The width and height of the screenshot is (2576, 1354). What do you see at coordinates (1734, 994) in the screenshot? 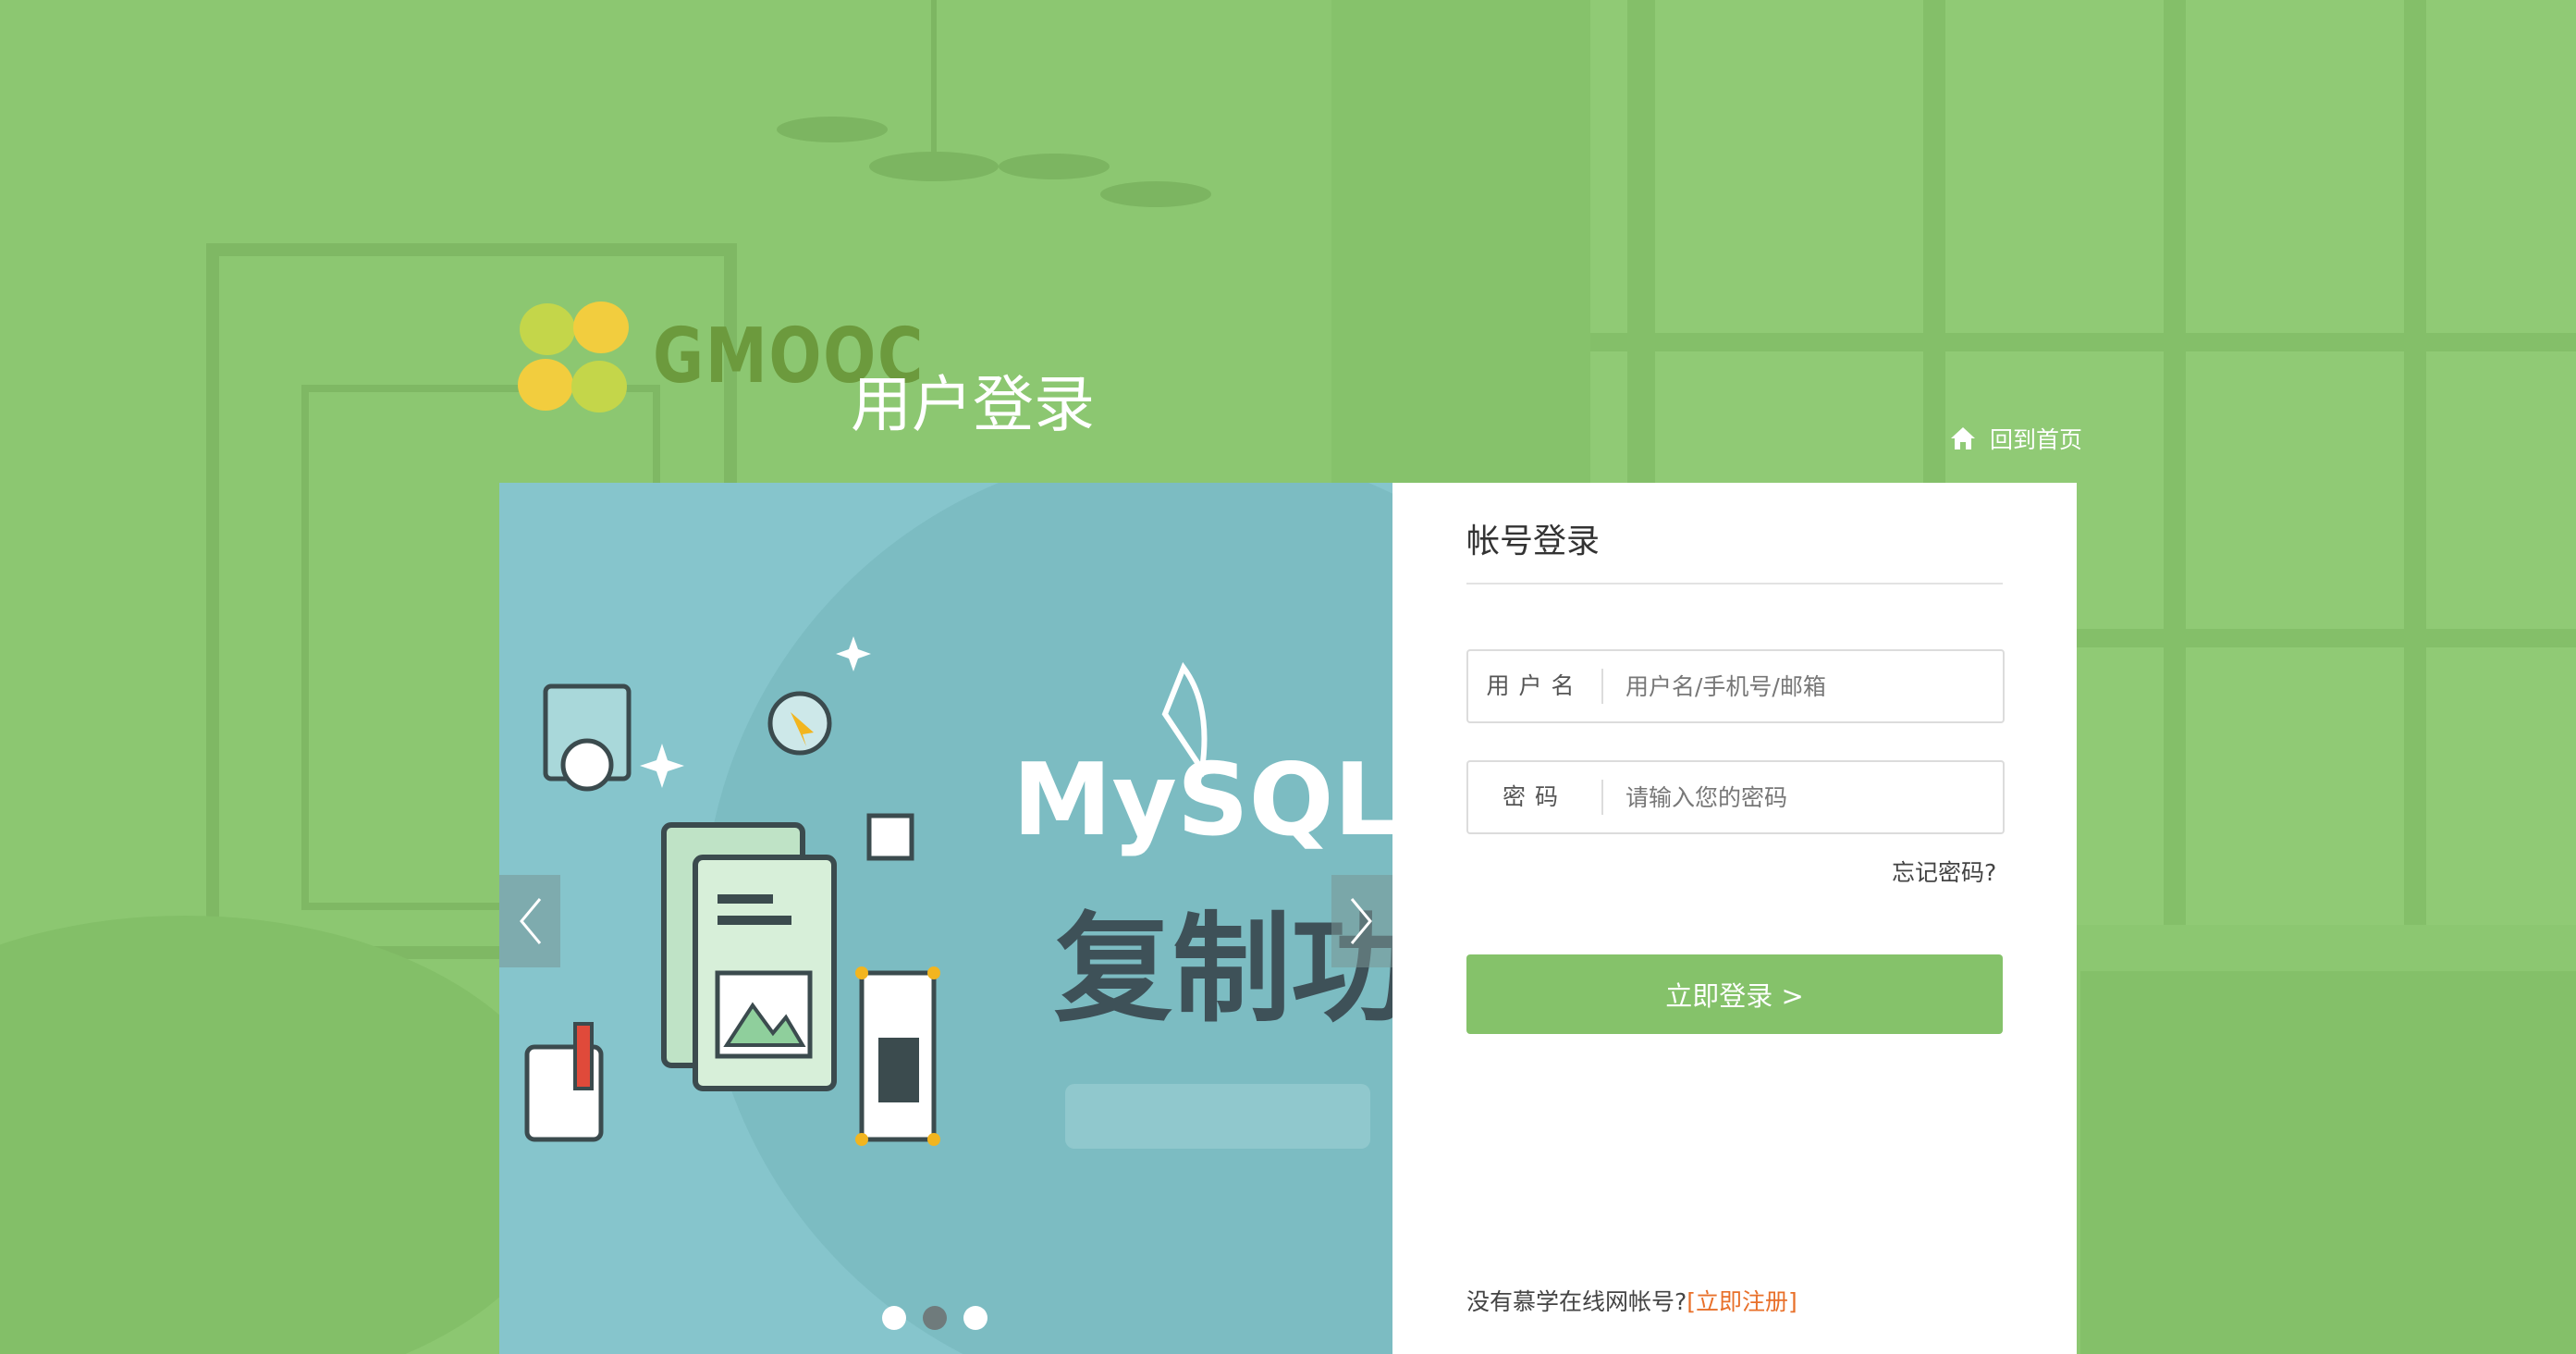
I see `login-button: 立即登录 >` at bounding box center [1734, 994].